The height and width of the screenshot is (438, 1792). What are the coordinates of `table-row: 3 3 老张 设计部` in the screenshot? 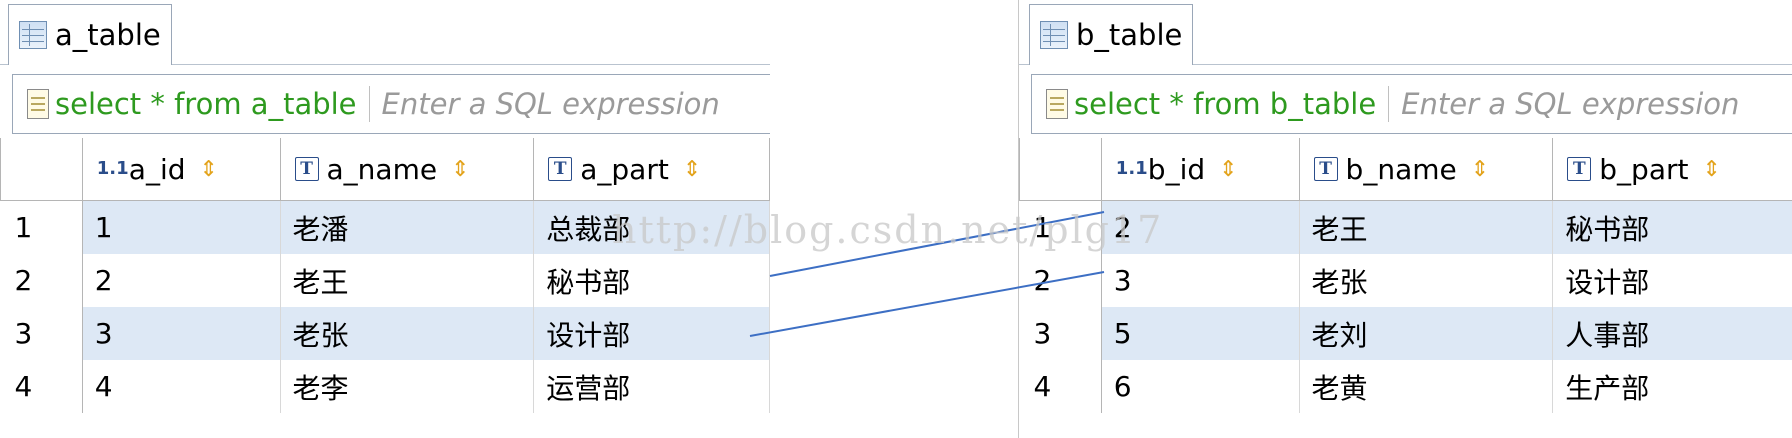 It's located at (385, 333).